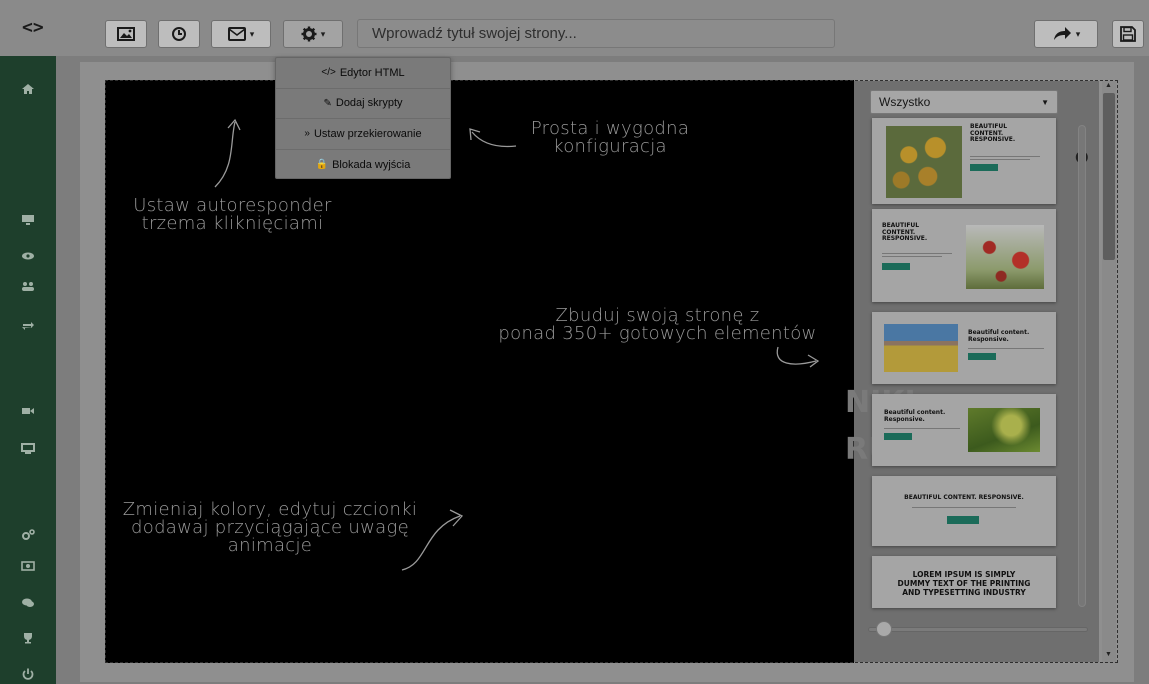 The width and height of the screenshot is (1149, 684). I want to click on top-toolbar: <> ▾ ▾ ▾, so click(574, 28).